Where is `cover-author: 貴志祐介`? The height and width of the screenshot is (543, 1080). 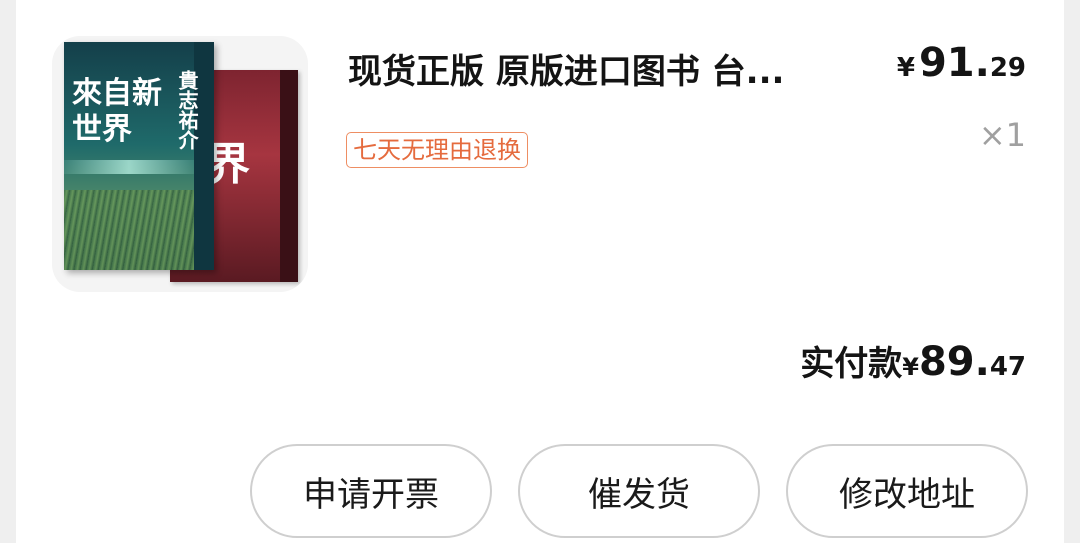 cover-author: 貴志祐介 is located at coordinates (187, 110).